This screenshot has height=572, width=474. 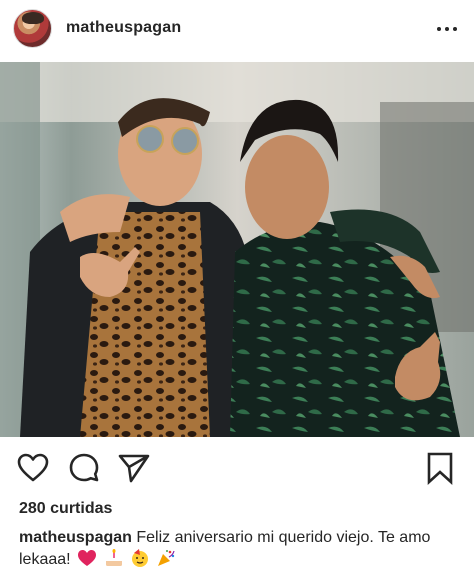 I want to click on avatar, so click(x=32, y=28).